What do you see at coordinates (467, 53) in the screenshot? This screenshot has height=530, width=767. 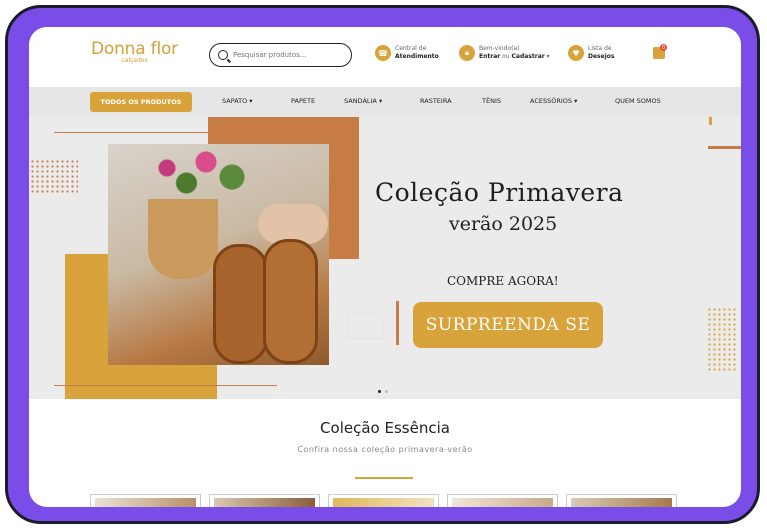 I see `lock-icon: 🔒︎` at bounding box center [467, 53].